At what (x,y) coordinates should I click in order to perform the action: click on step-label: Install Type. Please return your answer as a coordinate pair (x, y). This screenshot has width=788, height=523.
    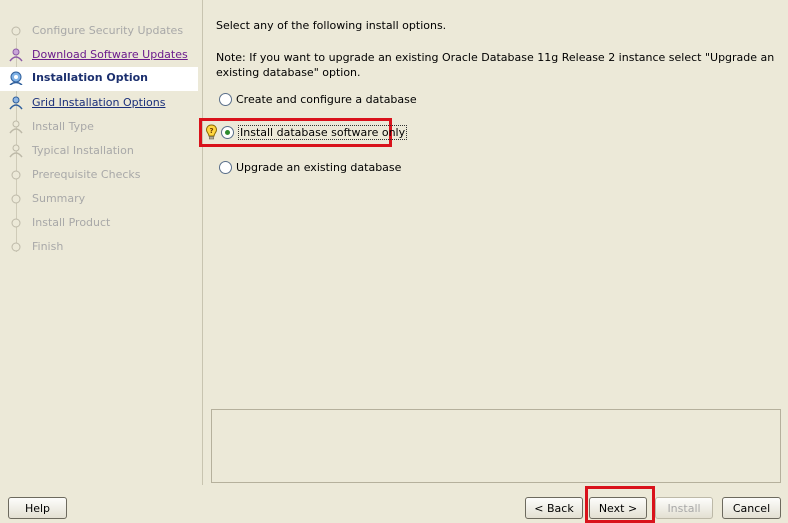
    Looking at the image, I should click on (63, 126).